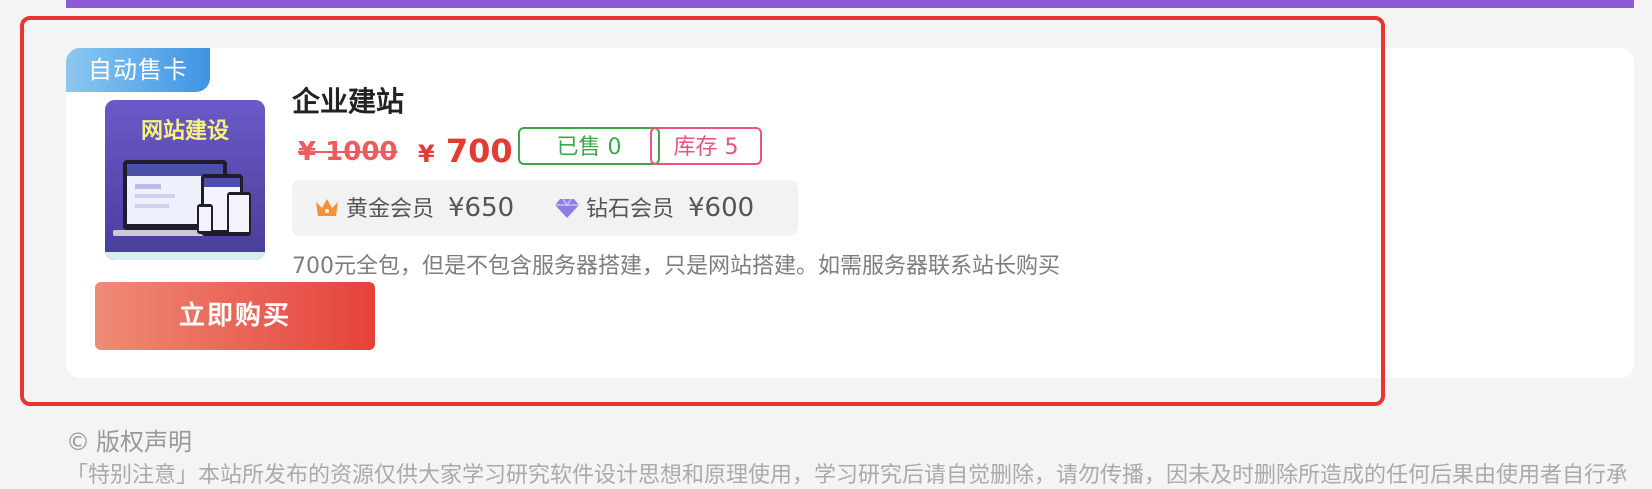  What do you see at coordinates (185, 180) in the screenshot?
I see `product-image: 网站建设` at bounding box center [185, 180].